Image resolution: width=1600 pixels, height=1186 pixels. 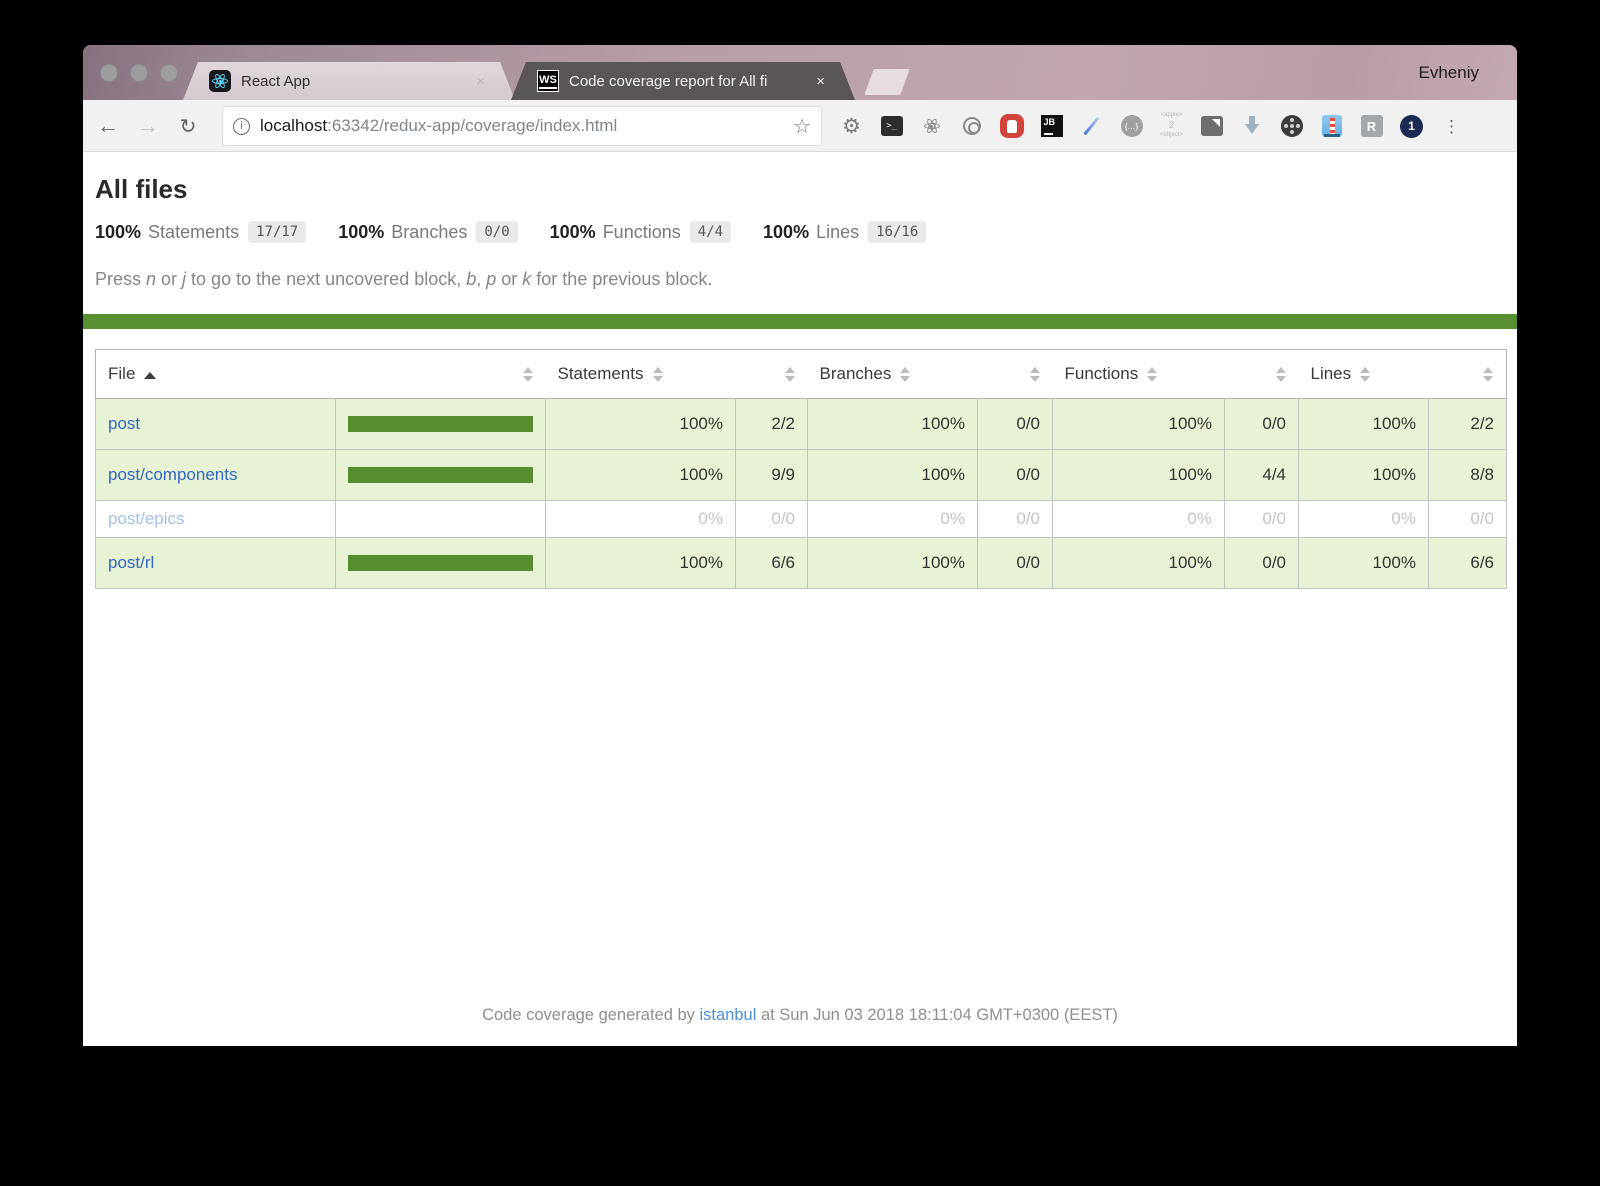 I want to click on header-lines: Lines, so click(x=1363, y=374).